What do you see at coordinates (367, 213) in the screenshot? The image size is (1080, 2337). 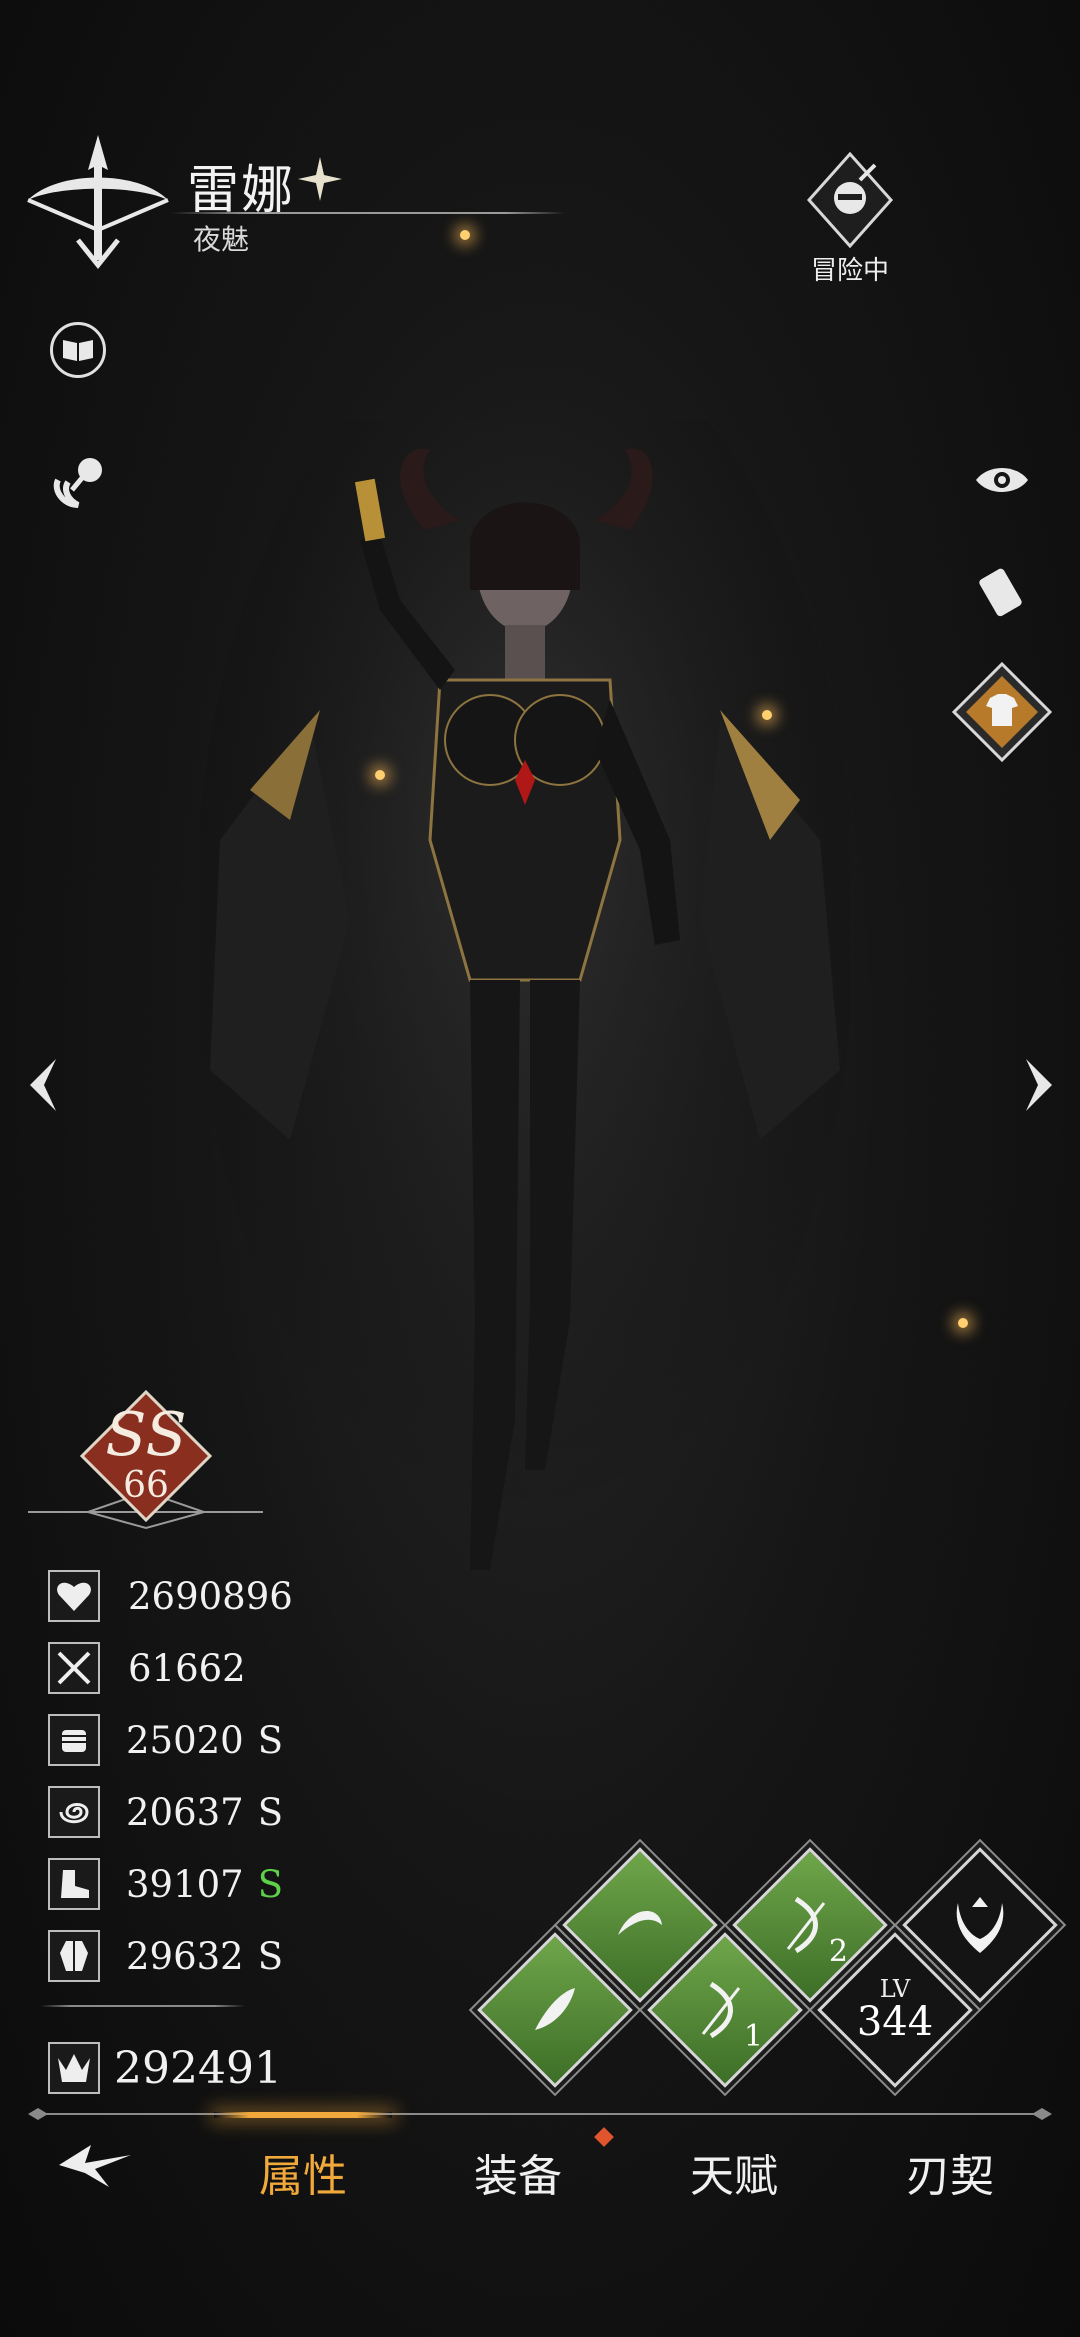 I see `header-divider` at bounding box center [367, 213].